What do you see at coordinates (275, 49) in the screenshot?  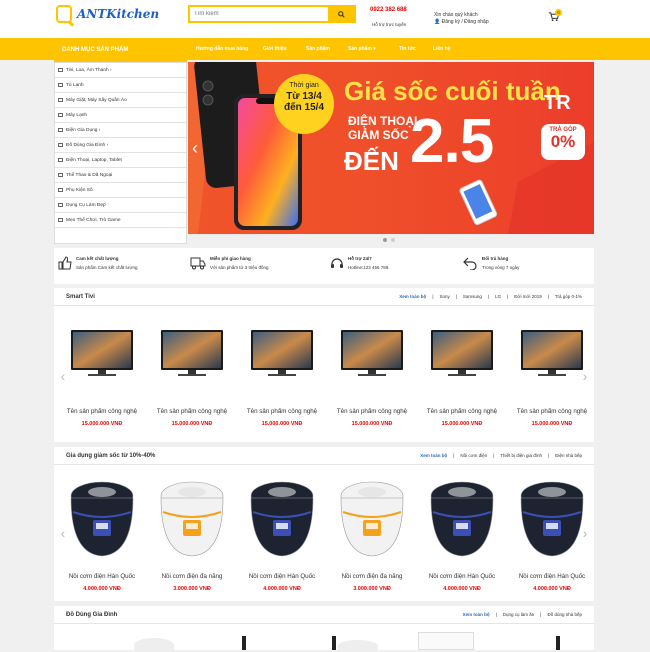 I see `nav-item-about: Giới thiệu` at bounding box center [275, 49].